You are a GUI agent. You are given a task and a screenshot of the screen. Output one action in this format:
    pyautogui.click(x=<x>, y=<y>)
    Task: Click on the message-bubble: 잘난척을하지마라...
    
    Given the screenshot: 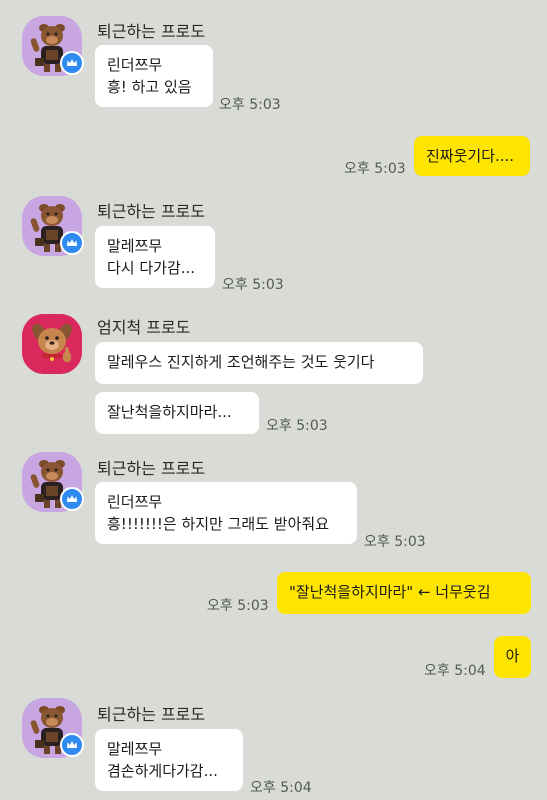 What is the action you would take?
    pyautogui.click(x=177, y=413)
    